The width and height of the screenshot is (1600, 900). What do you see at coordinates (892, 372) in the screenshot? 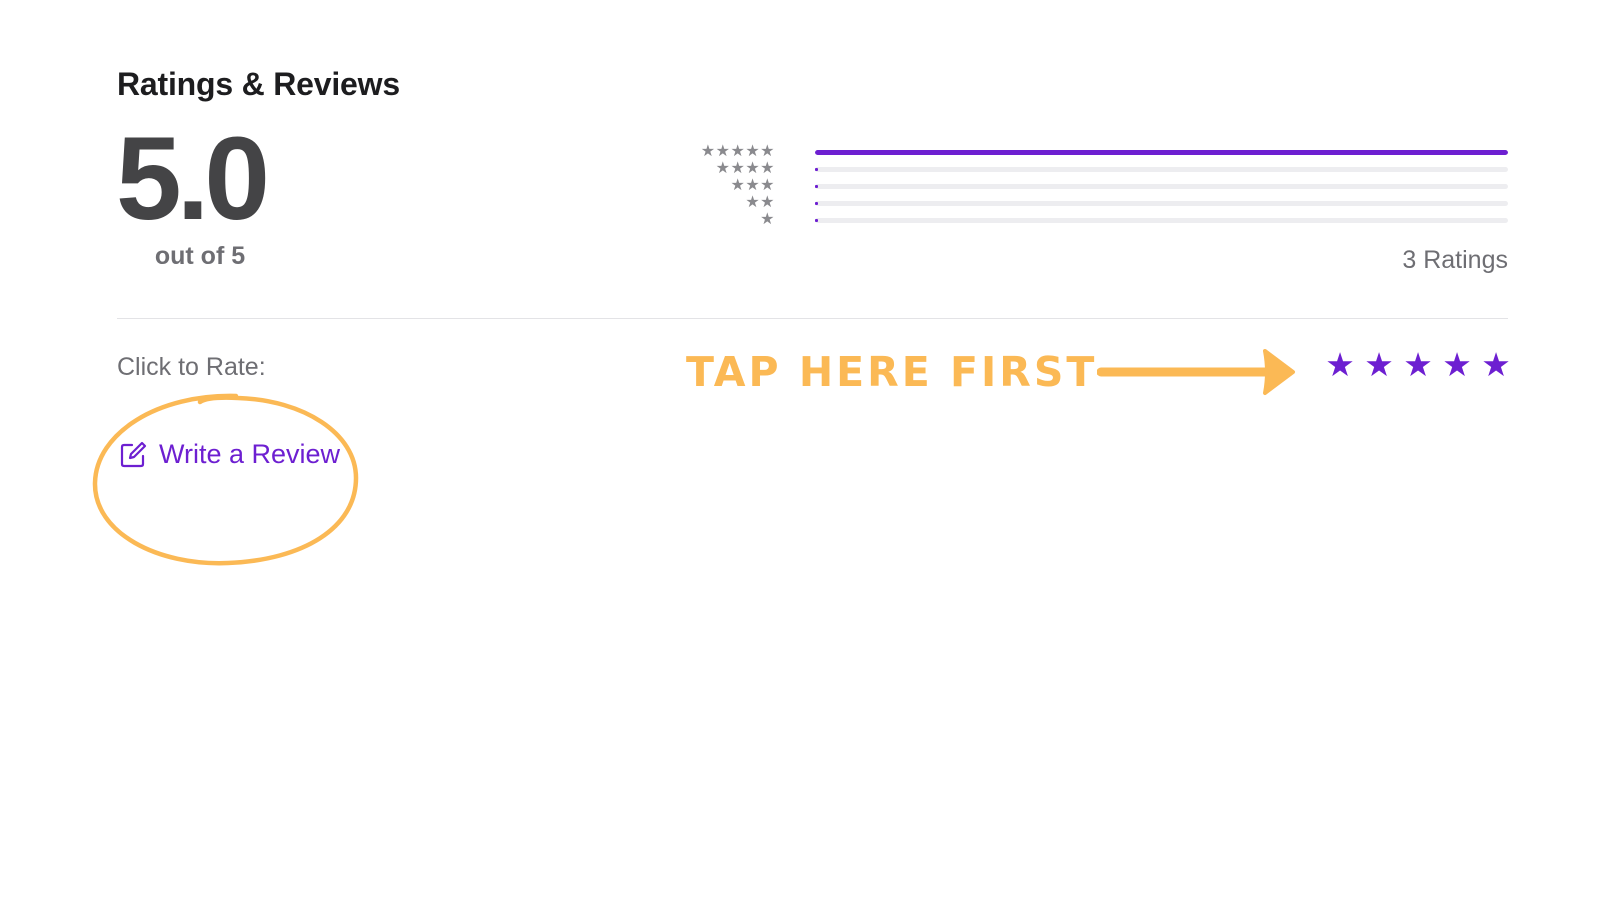
I see `annotation-text: TAP HERE FIRST` at bounding box center [892, 372].